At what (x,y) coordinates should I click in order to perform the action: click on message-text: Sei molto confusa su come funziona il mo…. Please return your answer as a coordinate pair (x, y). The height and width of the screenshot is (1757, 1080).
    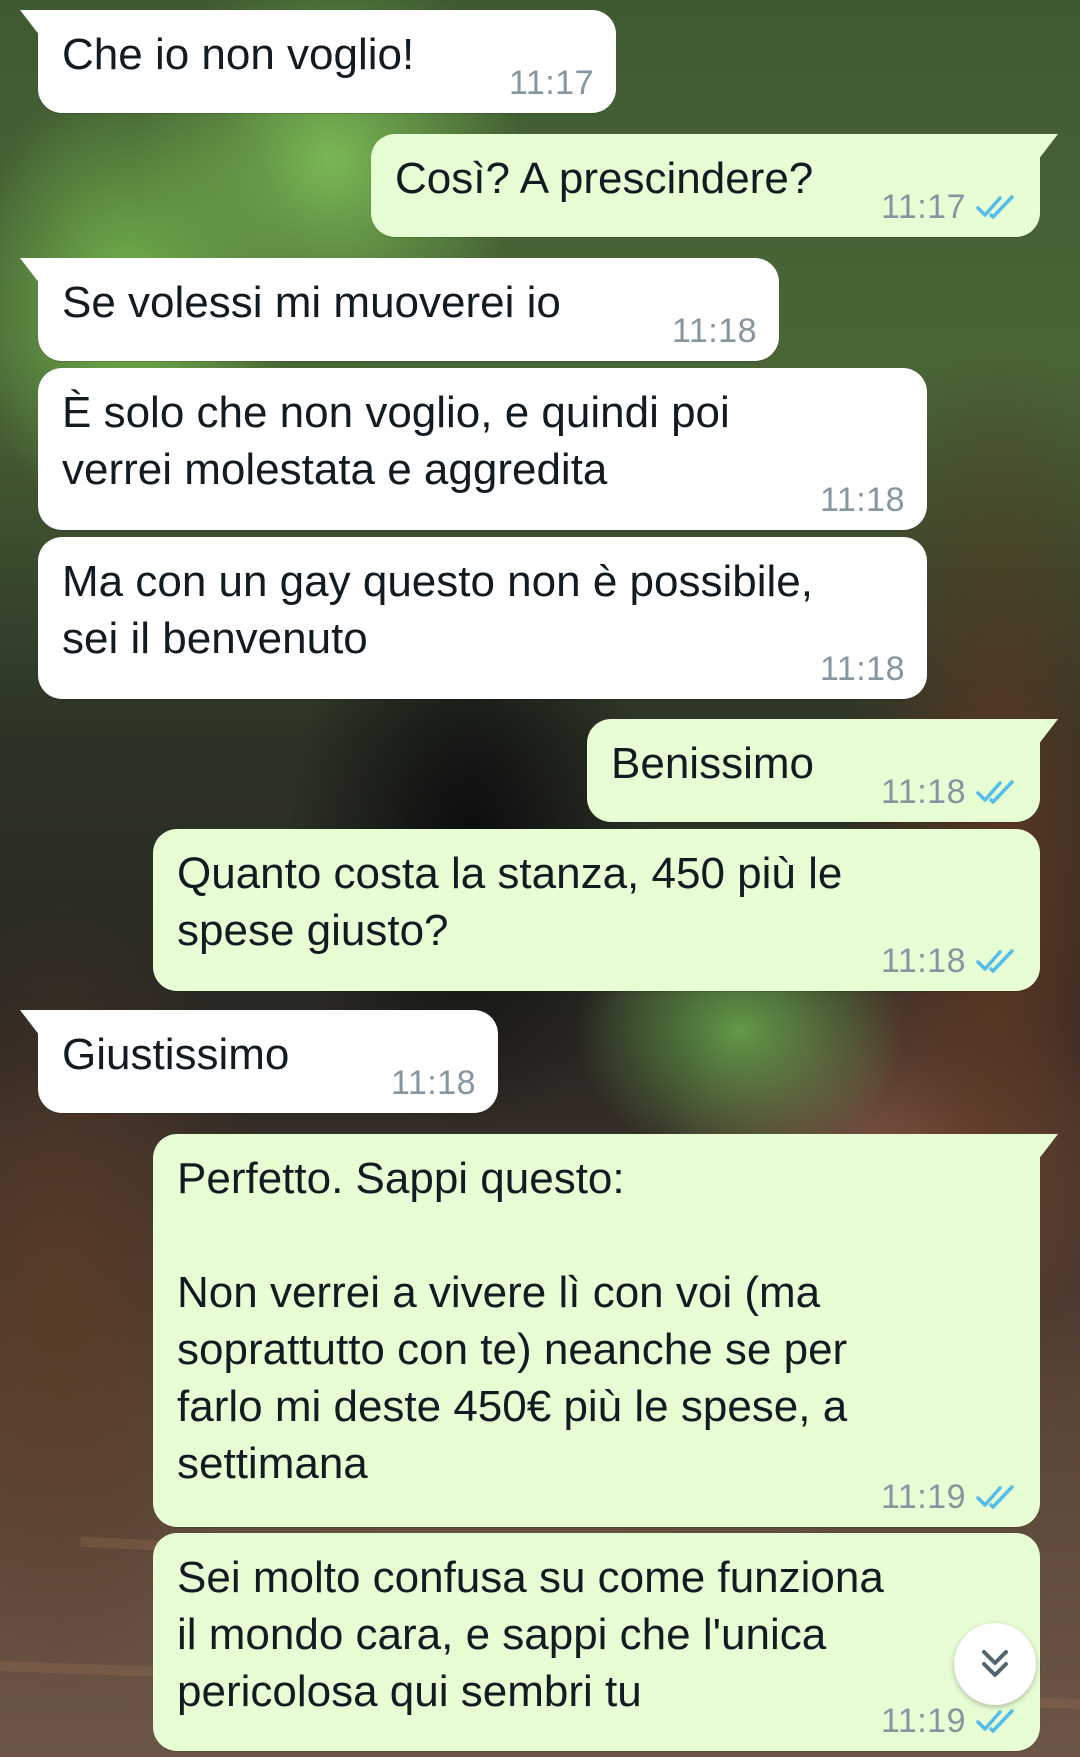
    Looking at the image, I should click on (530, 1634).